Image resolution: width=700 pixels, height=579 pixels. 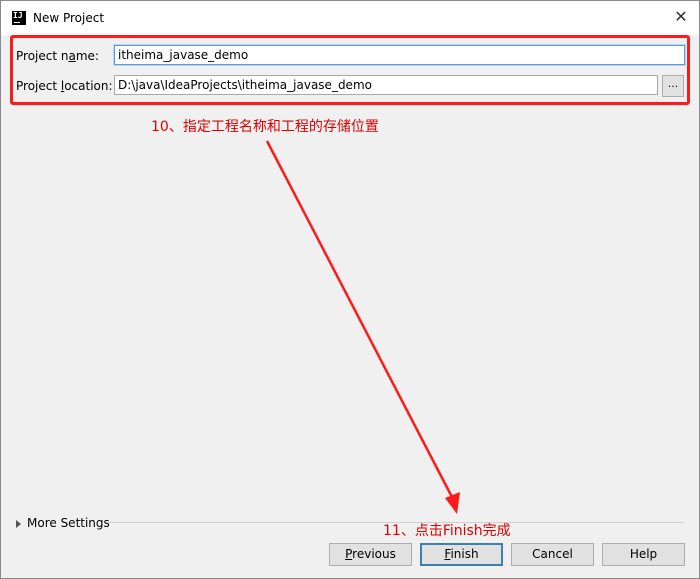 What do you see at coordinates (452, 503) in the screenshot?
I see `arrow-head` at bounding box center [452, 503].